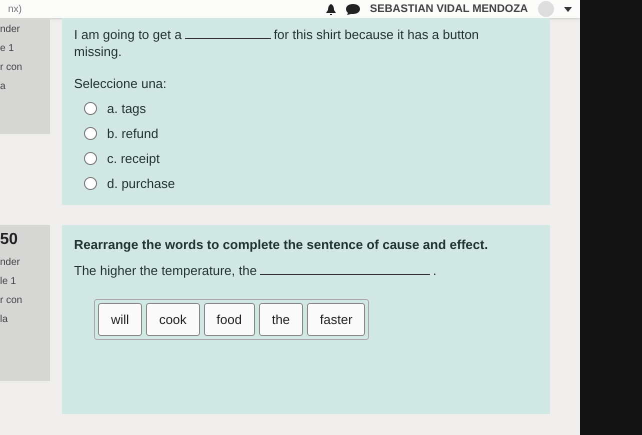 This screenshot has height=435, width=642. I want to click on question-text: The higher the temperature, the ., so click(256, 270).